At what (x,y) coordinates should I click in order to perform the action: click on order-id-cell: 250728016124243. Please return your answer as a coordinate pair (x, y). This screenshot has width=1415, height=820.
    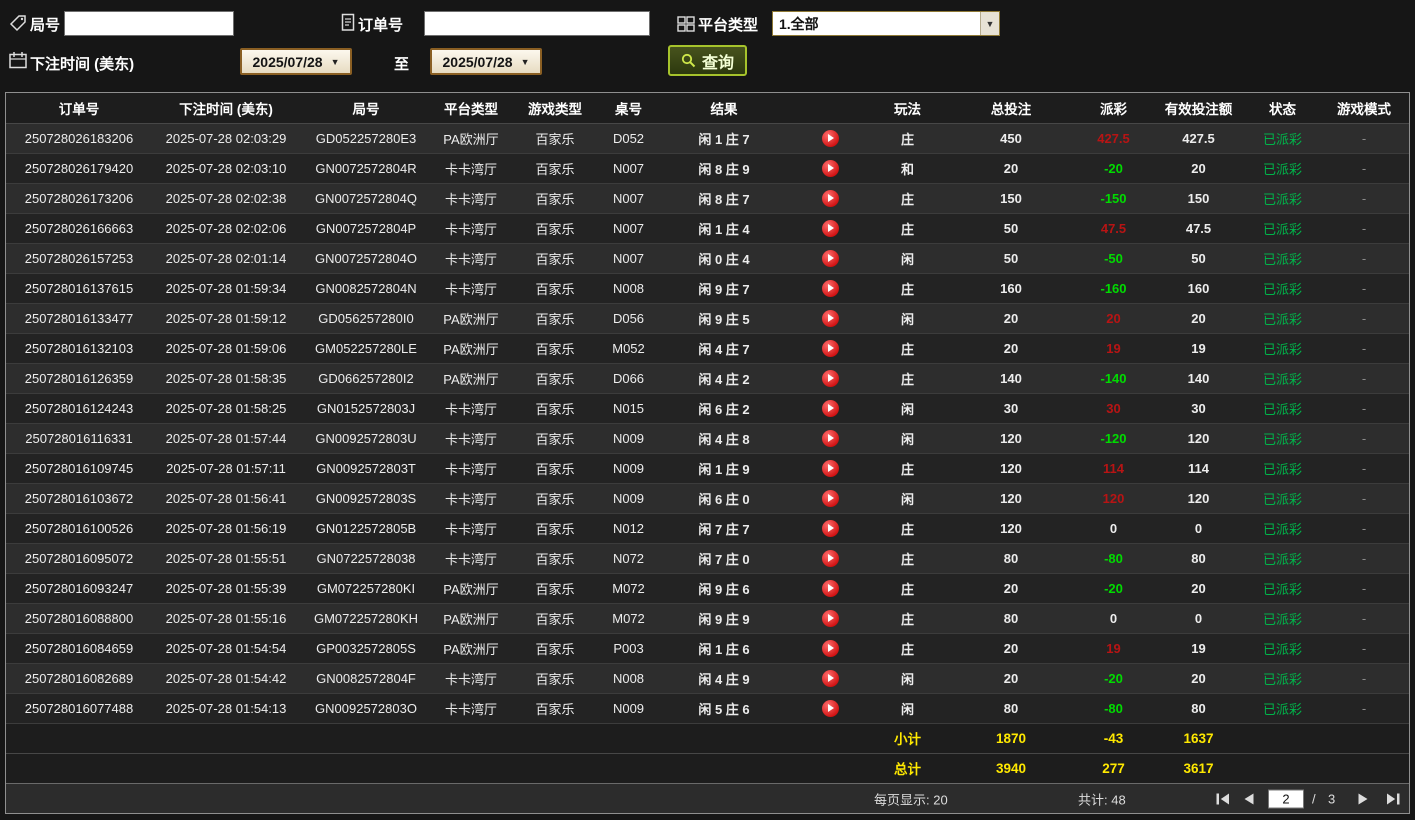
    Looking at the image, I should click on (79, 408).